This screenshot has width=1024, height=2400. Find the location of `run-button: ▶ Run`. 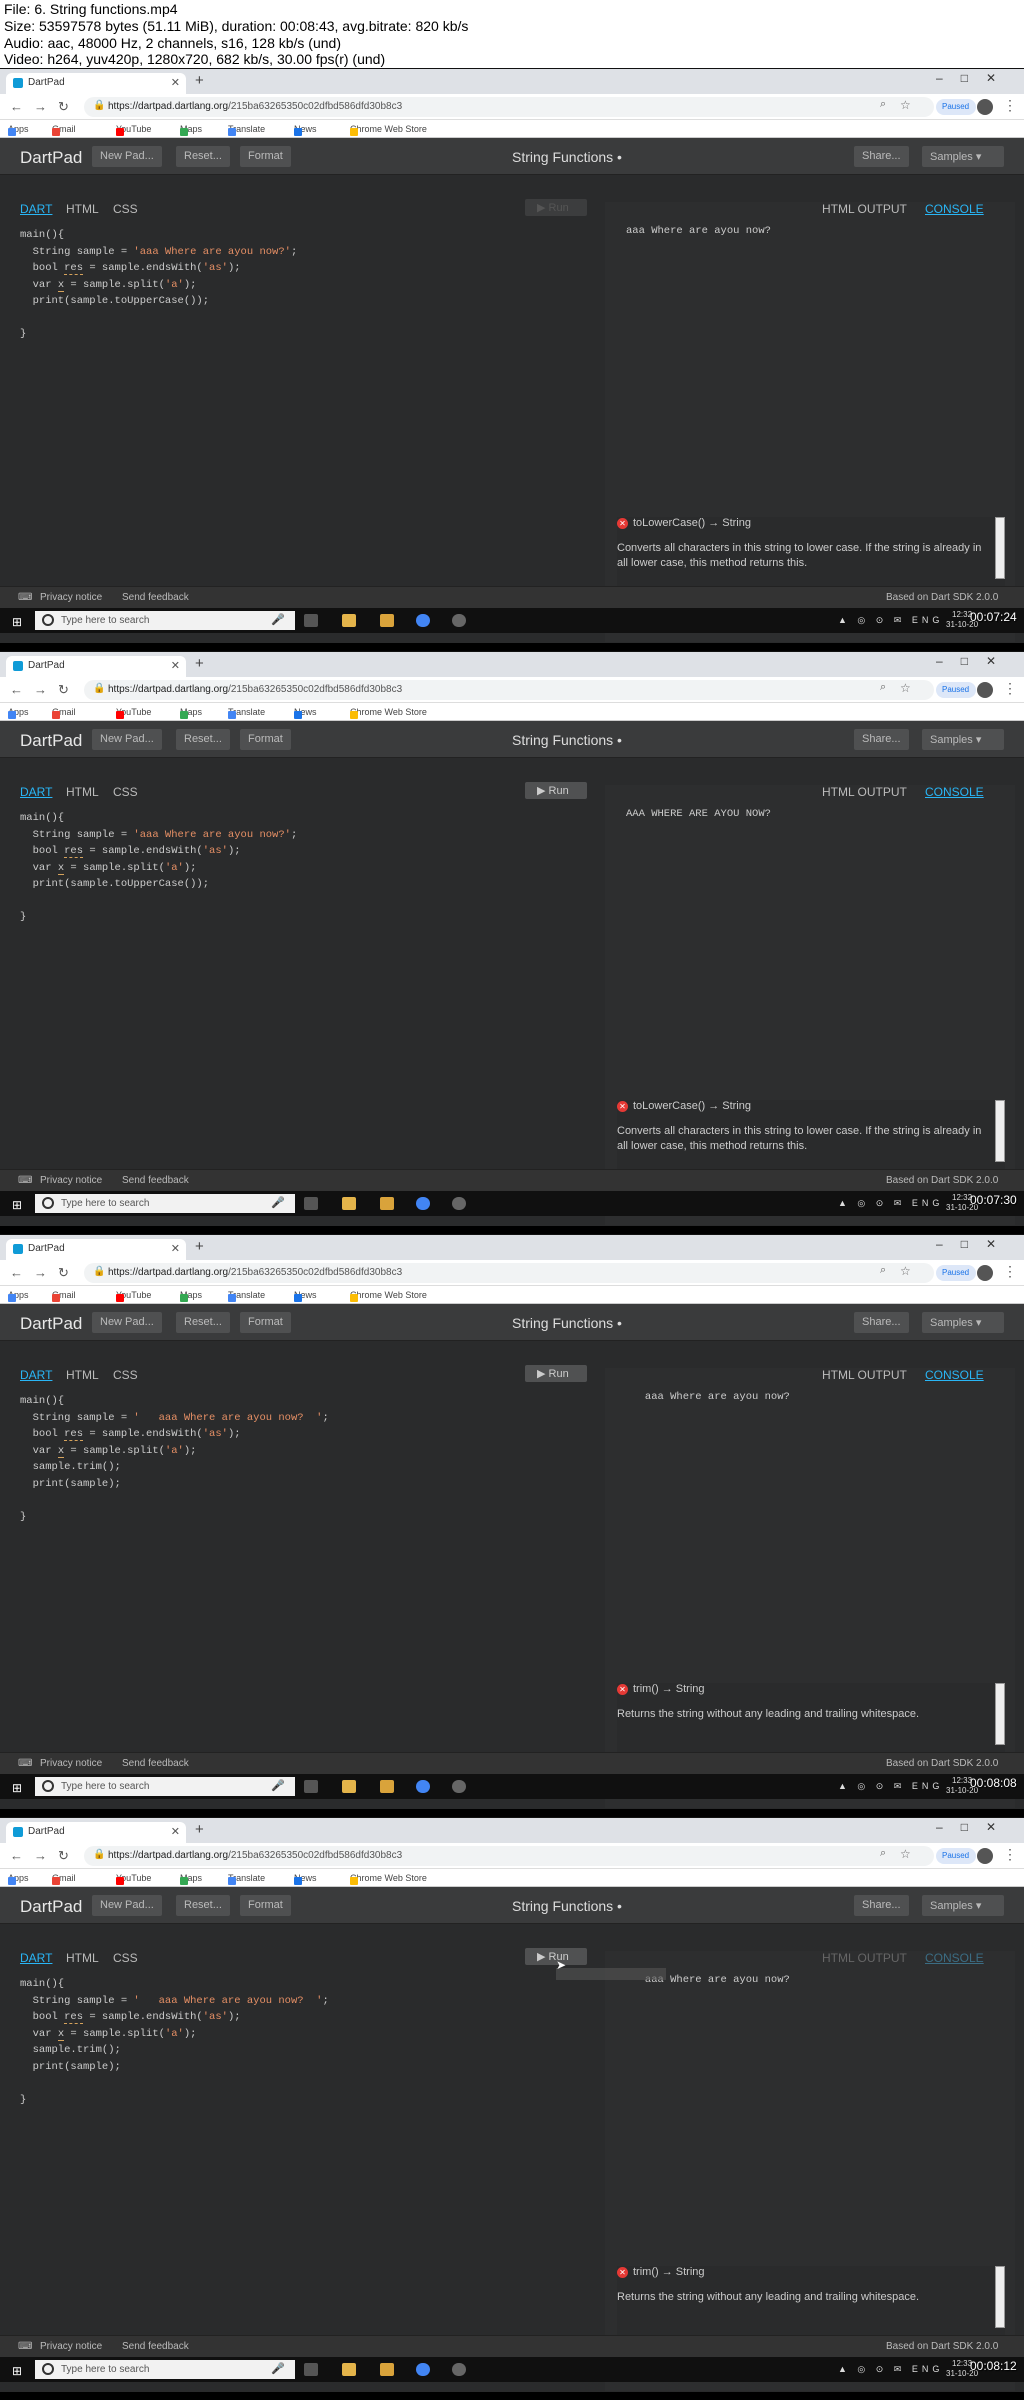

run-button: ▶ Run is located at coordinates (556, 207).